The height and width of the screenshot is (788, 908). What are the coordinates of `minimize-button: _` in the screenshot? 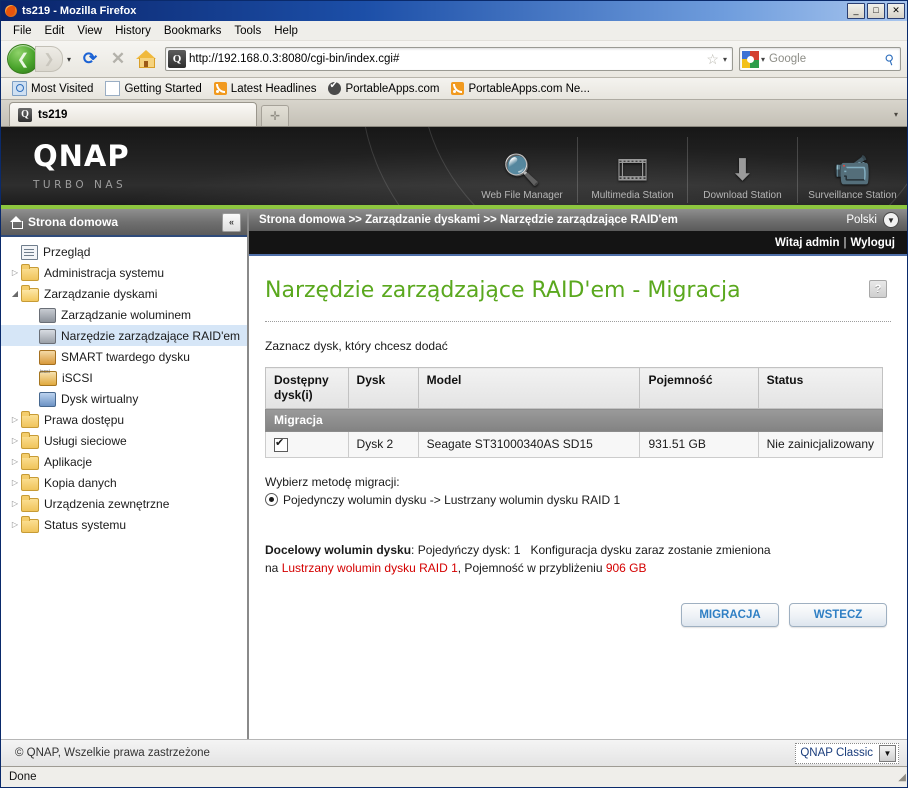 It's located at (856, 11).